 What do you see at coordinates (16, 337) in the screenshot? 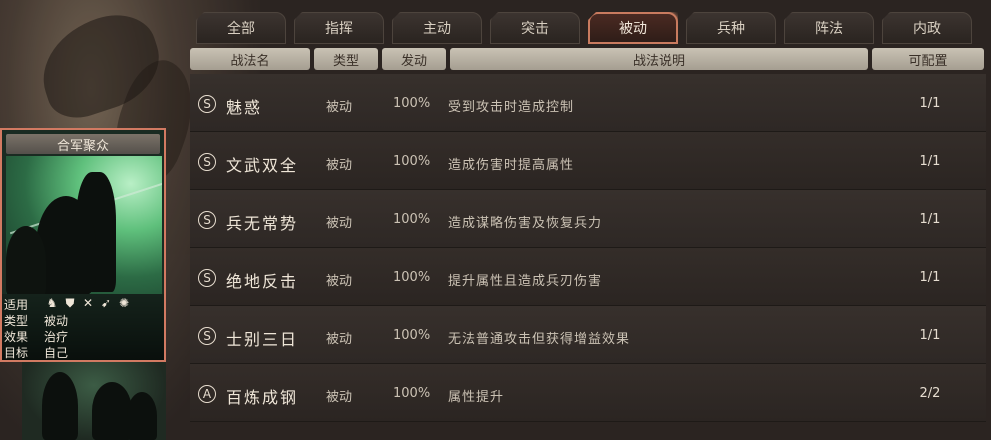
I see `info-key: 效果` at bounding box center [16, 337].